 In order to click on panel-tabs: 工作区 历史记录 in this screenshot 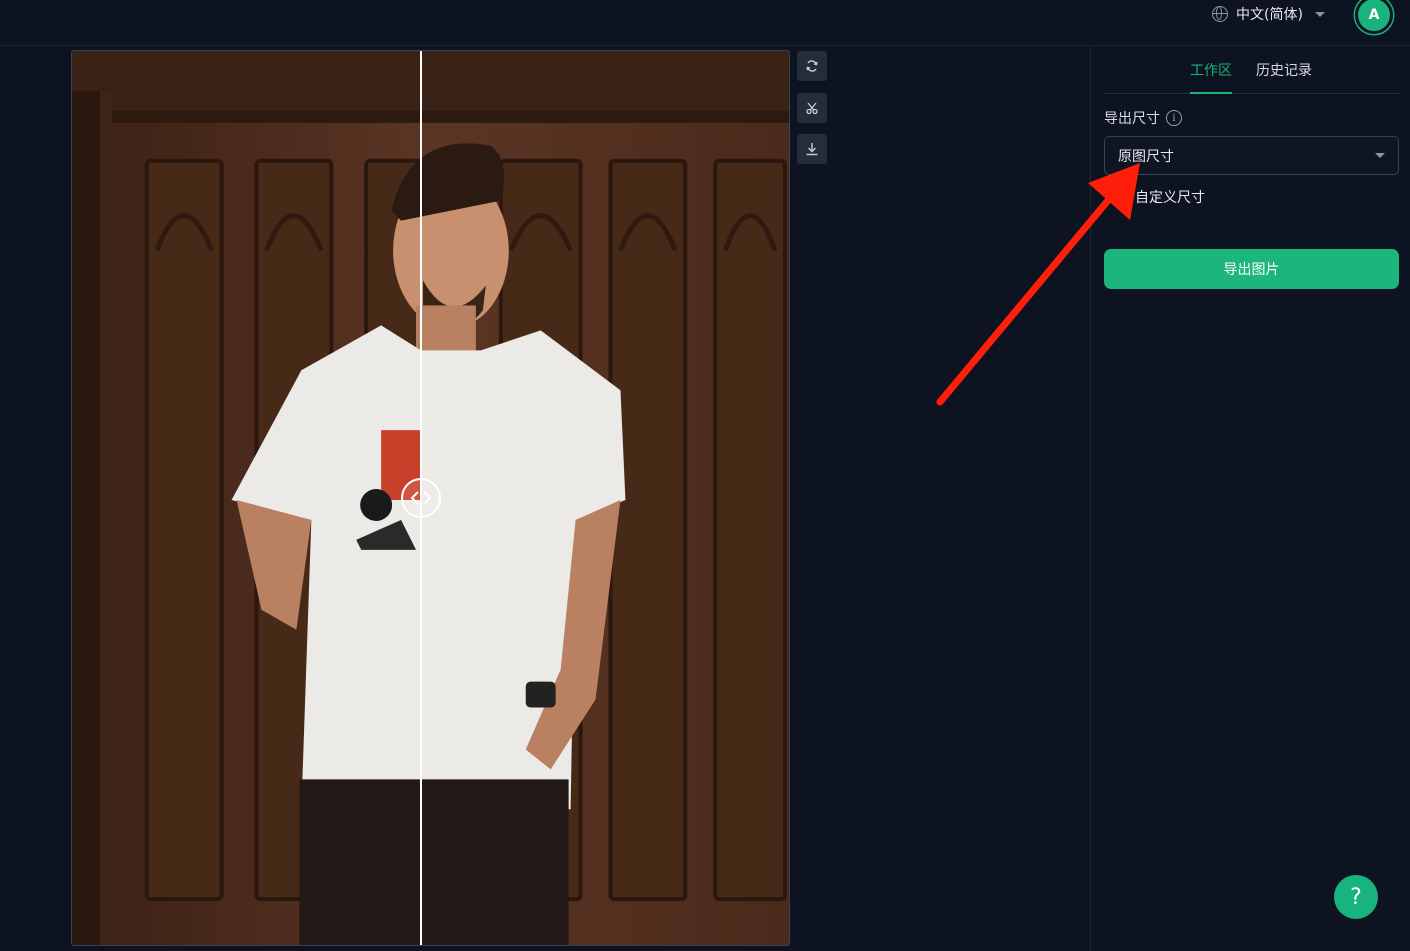, I will do `click(1251, 70)`.